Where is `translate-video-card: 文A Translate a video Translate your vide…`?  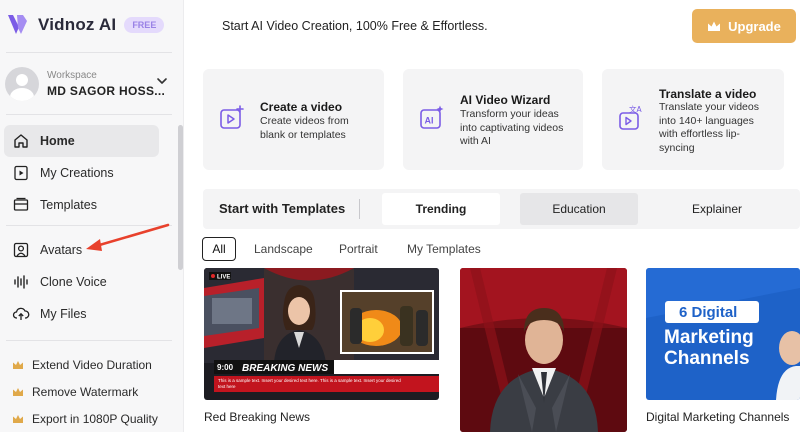 translate-video-card: 文A Translate a video Translate your vide… is located at coordinates (693, 119).